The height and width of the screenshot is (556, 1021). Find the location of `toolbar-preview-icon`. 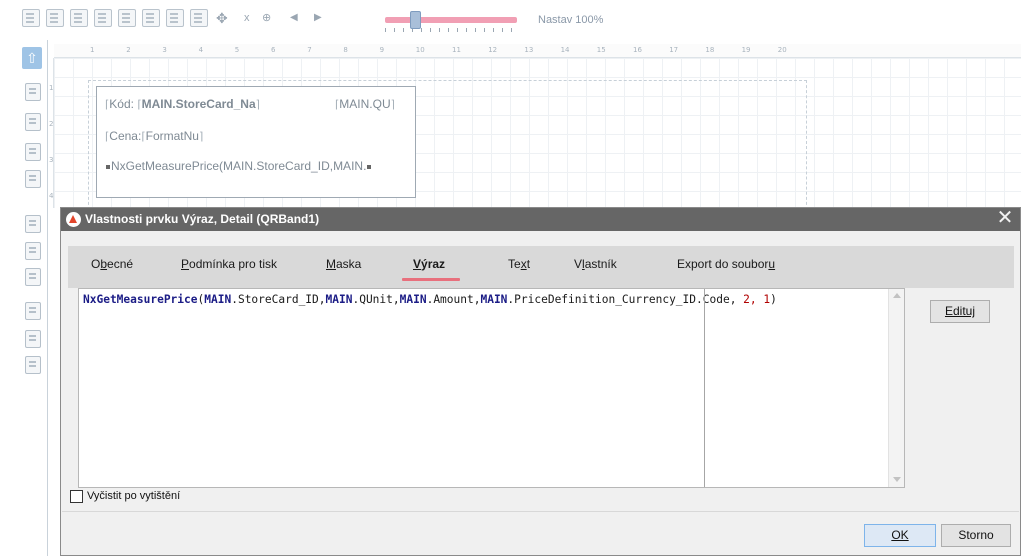

toolbar-preview-icon is located at coordinates (199, 18).